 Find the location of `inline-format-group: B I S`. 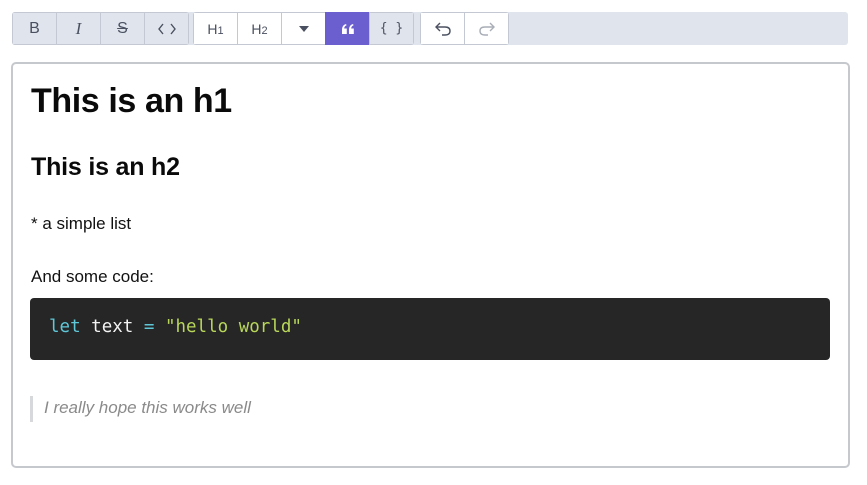

inline-format-group: B I S is located at coordinates (100, 28).